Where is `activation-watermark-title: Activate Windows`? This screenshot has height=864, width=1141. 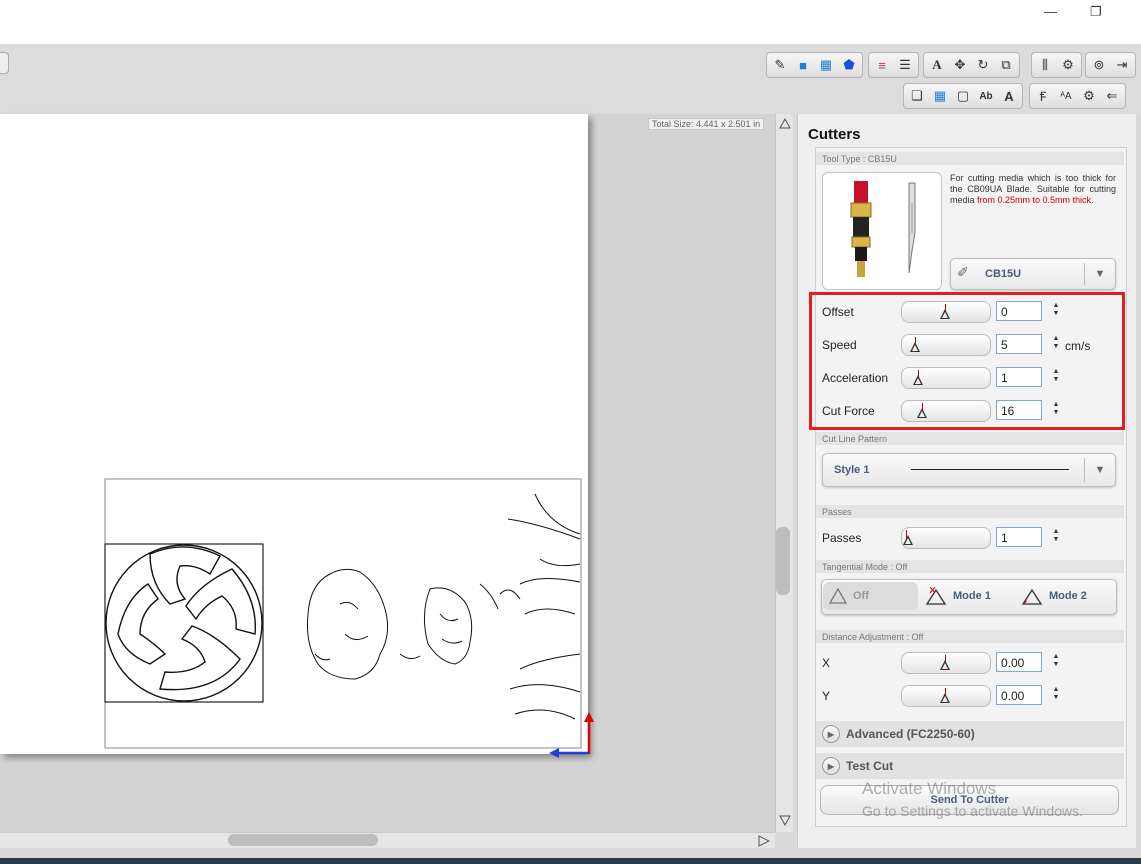
activation-watermark-title: Activate Windows is located at coordinates (929, 788).